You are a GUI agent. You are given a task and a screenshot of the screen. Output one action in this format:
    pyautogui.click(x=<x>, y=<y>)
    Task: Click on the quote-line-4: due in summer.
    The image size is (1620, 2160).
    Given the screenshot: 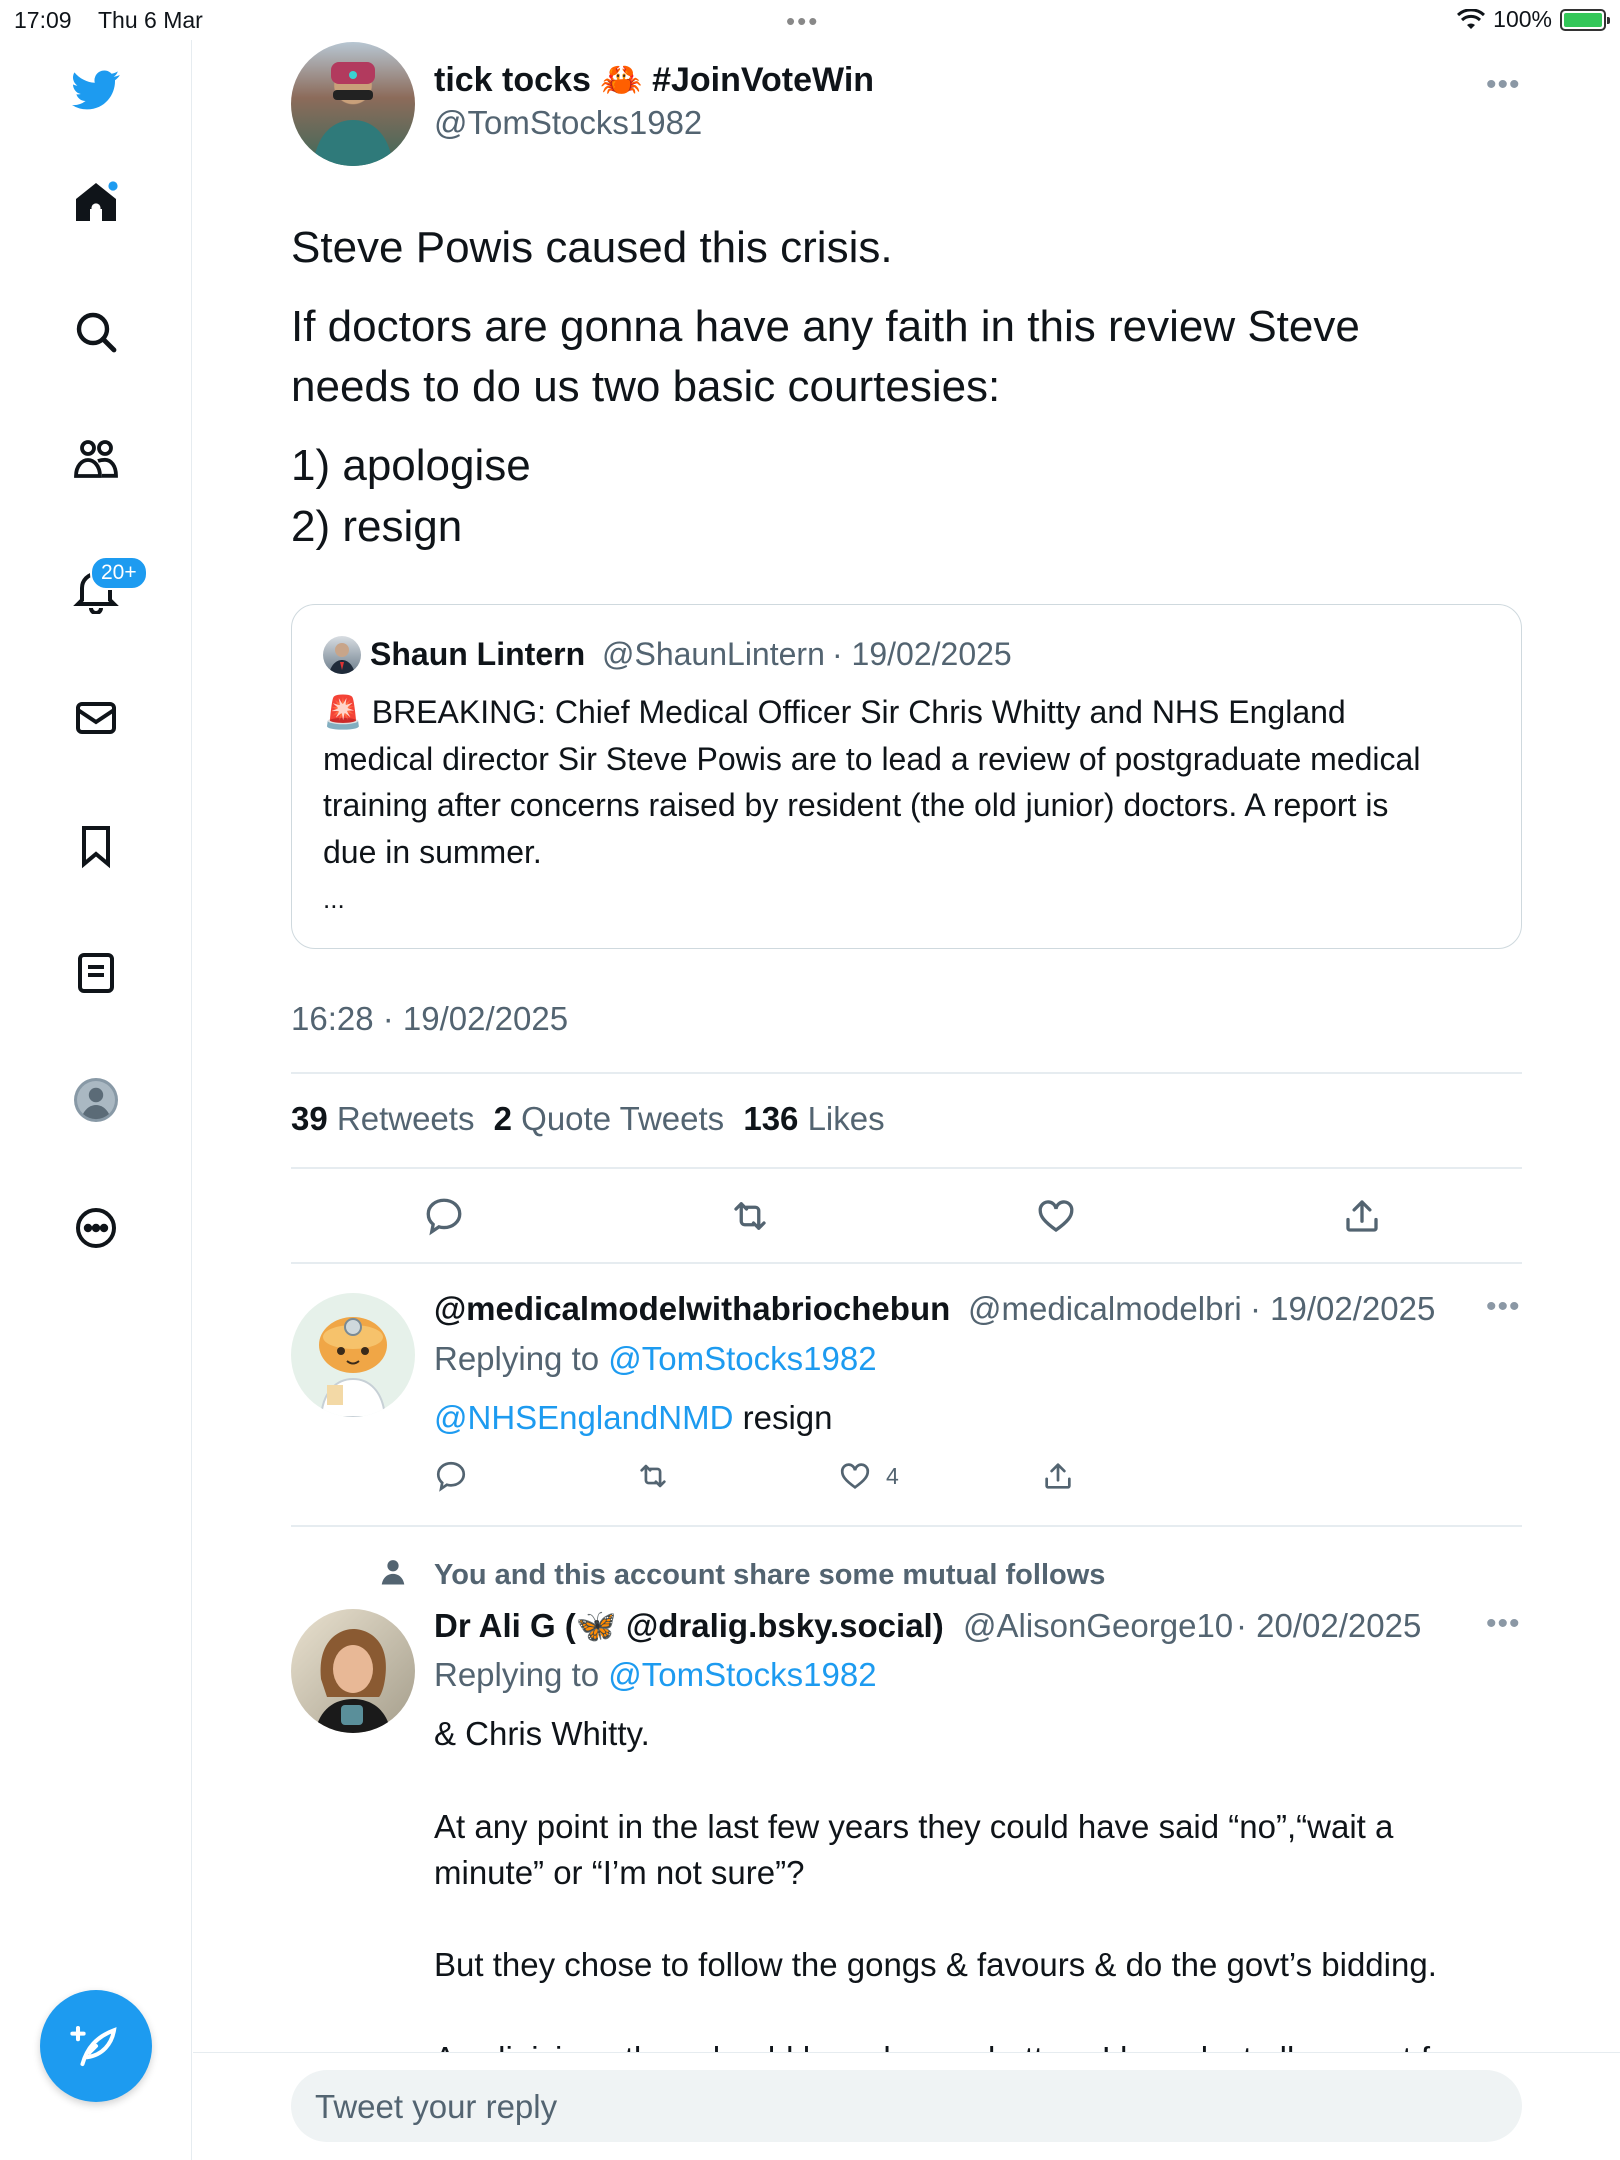 What is the action you would take?
    pyautogui.click(x=432, y=852)
    